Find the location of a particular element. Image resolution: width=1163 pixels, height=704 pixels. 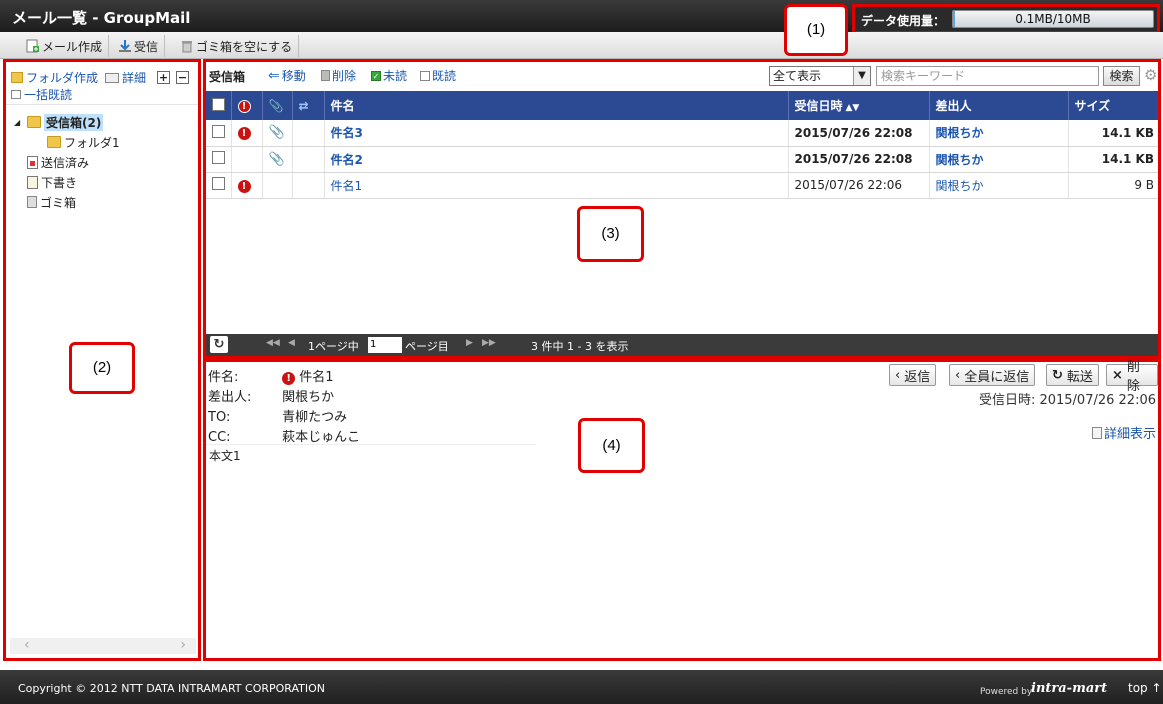

empty-trash-button: ゴミ箱を空にする is located at coordinates (237, 46).